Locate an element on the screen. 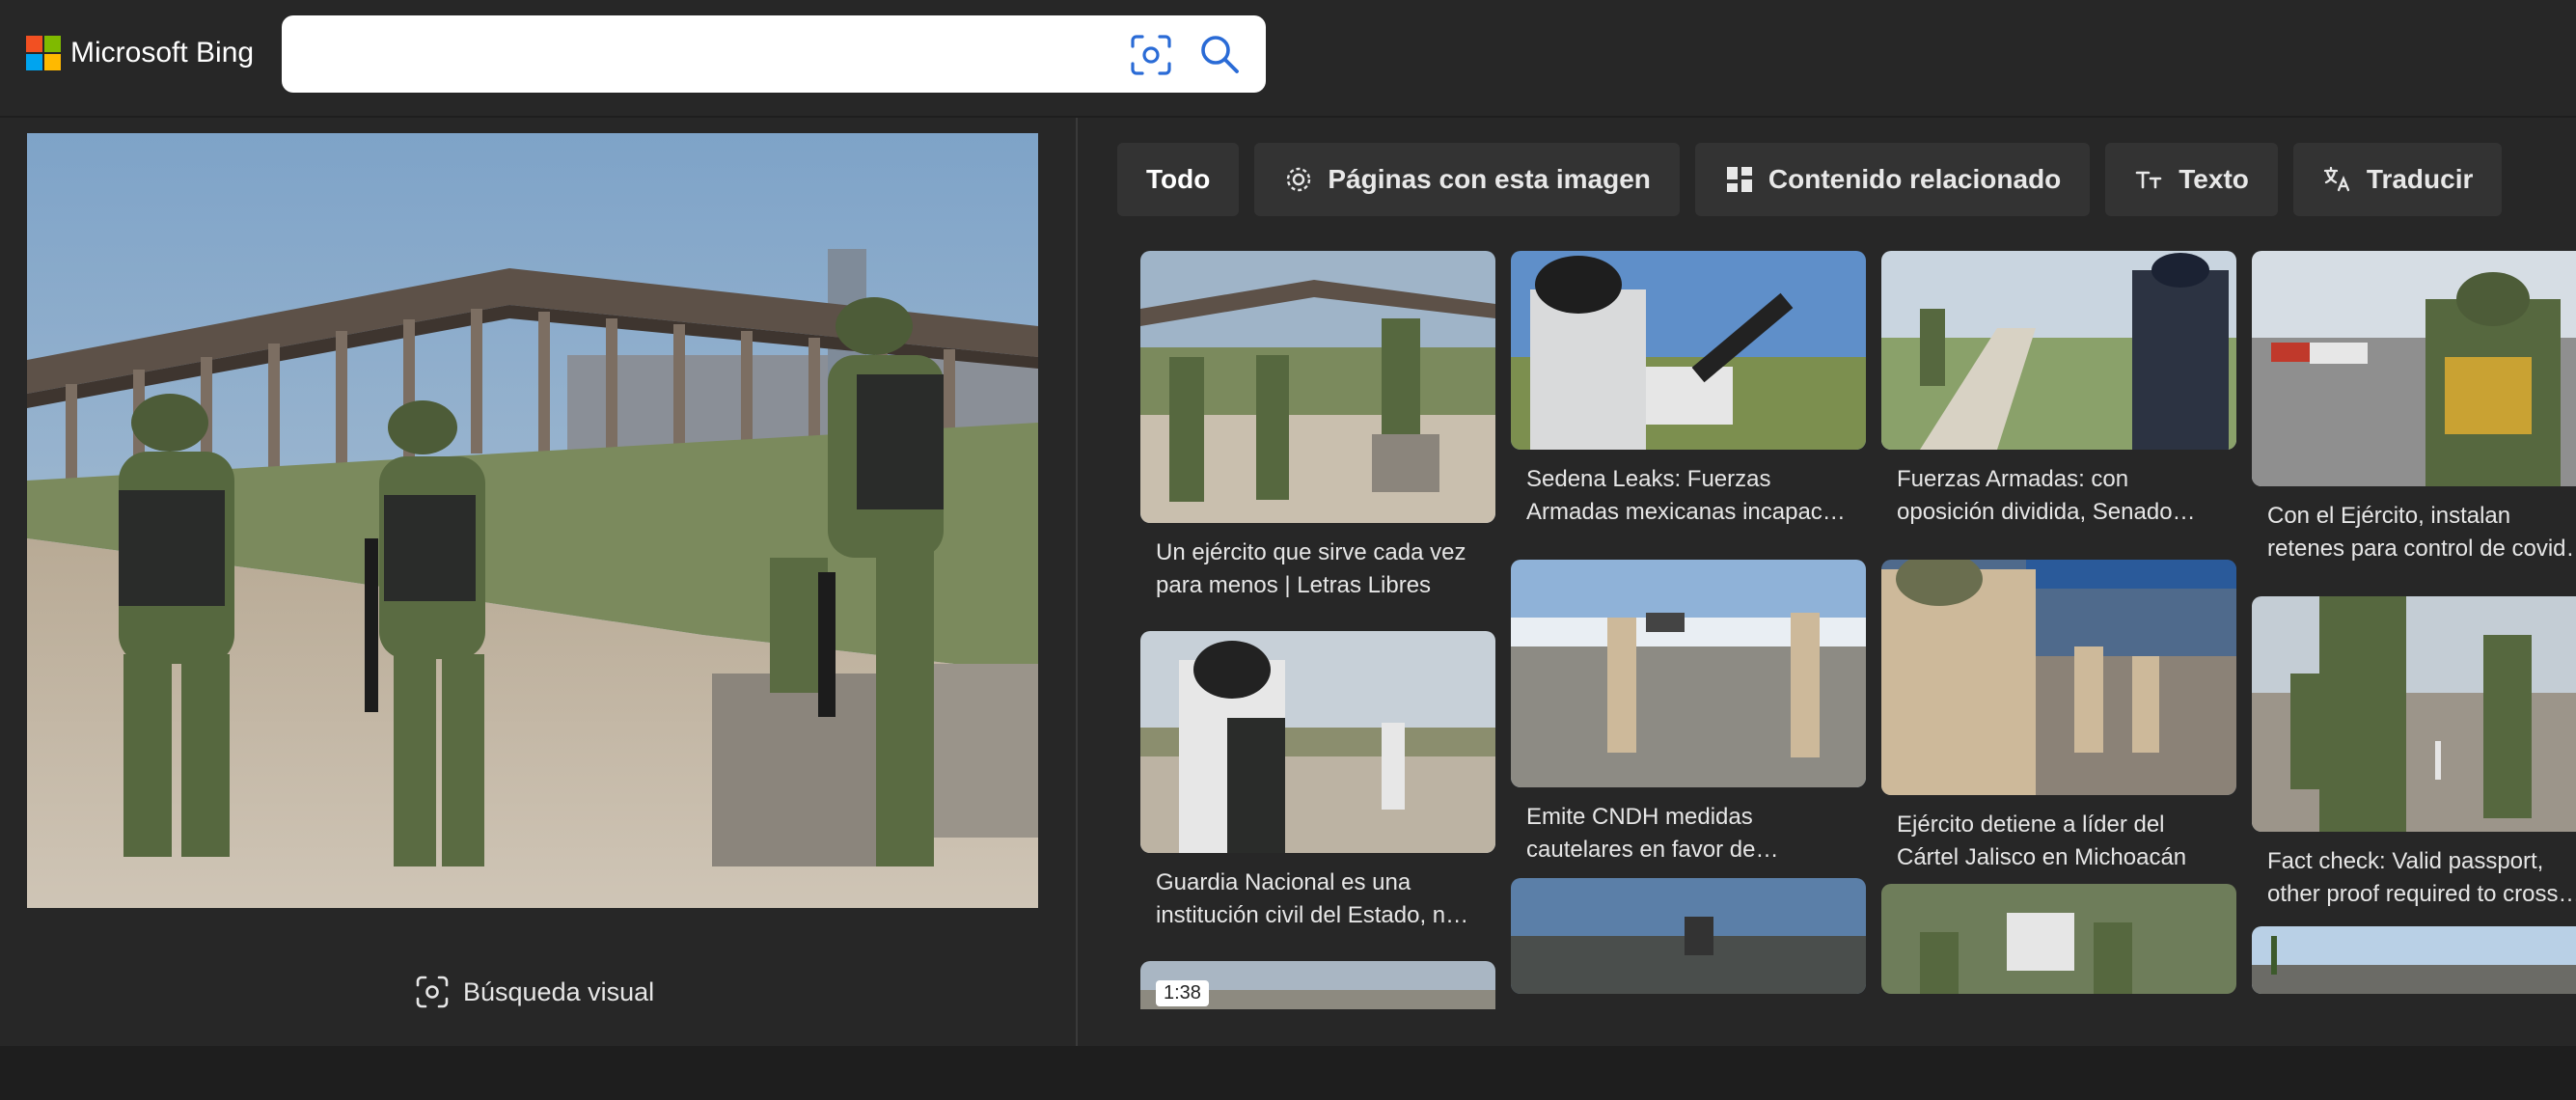 This screenshot has width=2576, height=1100. globe-icon is located at coordinates (1299, 179).